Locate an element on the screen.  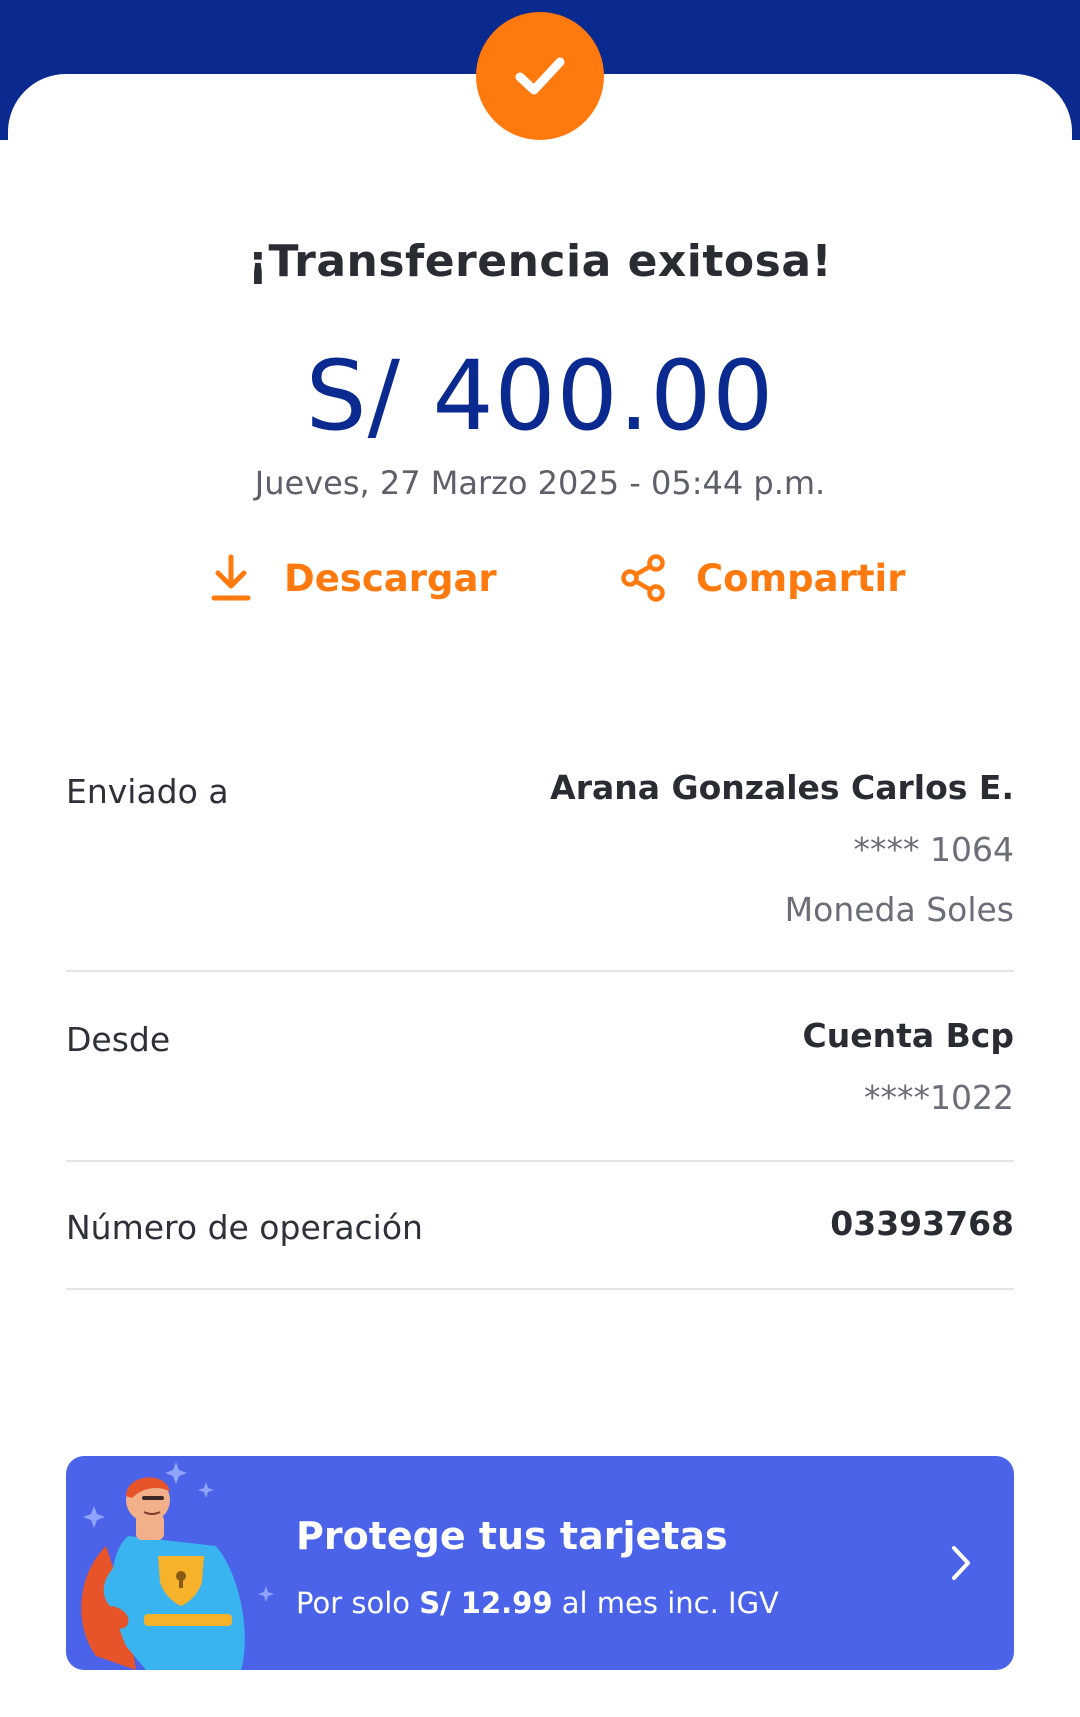
from-account-name: Cuenta Bcp is located at coordinates (908, 1035).